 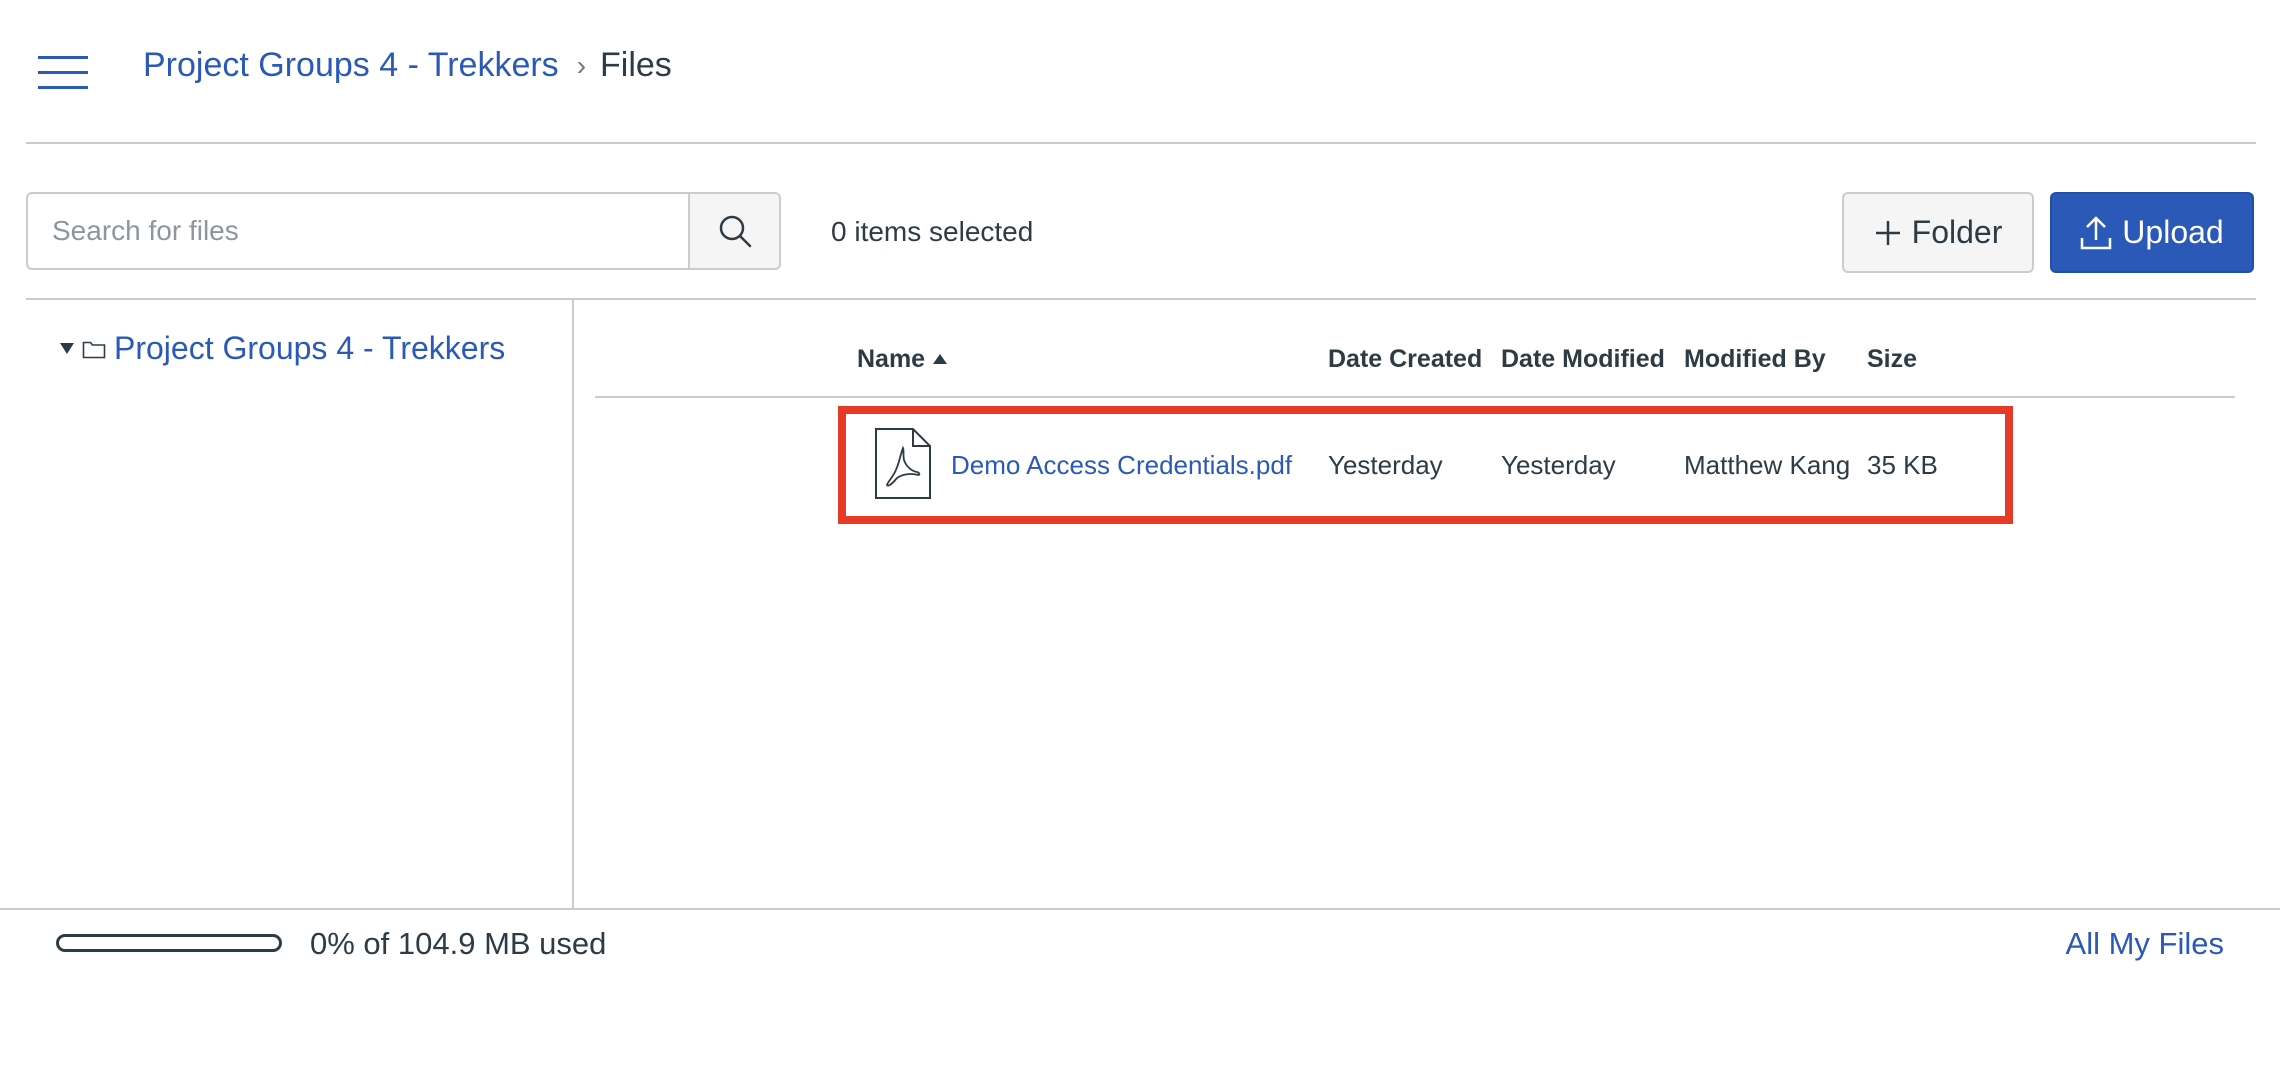 I want to click on search-button, so click(x=734, y=231).